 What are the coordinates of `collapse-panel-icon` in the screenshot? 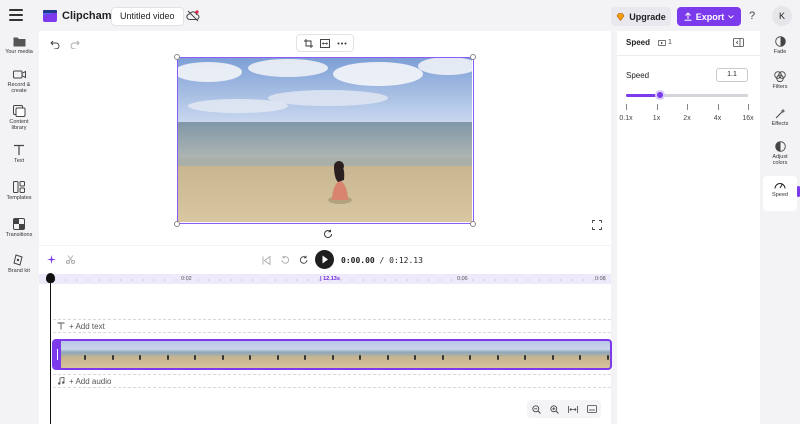 It's located at (738, 42).